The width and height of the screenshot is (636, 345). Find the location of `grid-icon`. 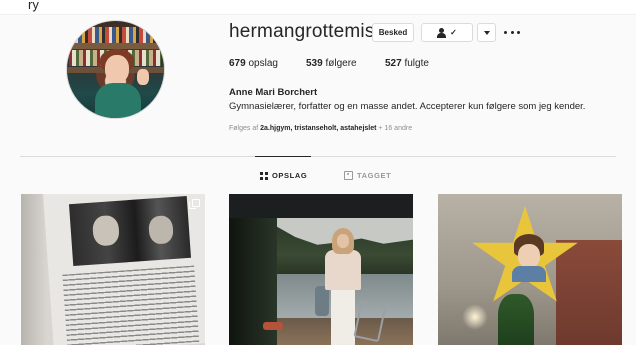

grid-icon is located at coordinates (264, 175).